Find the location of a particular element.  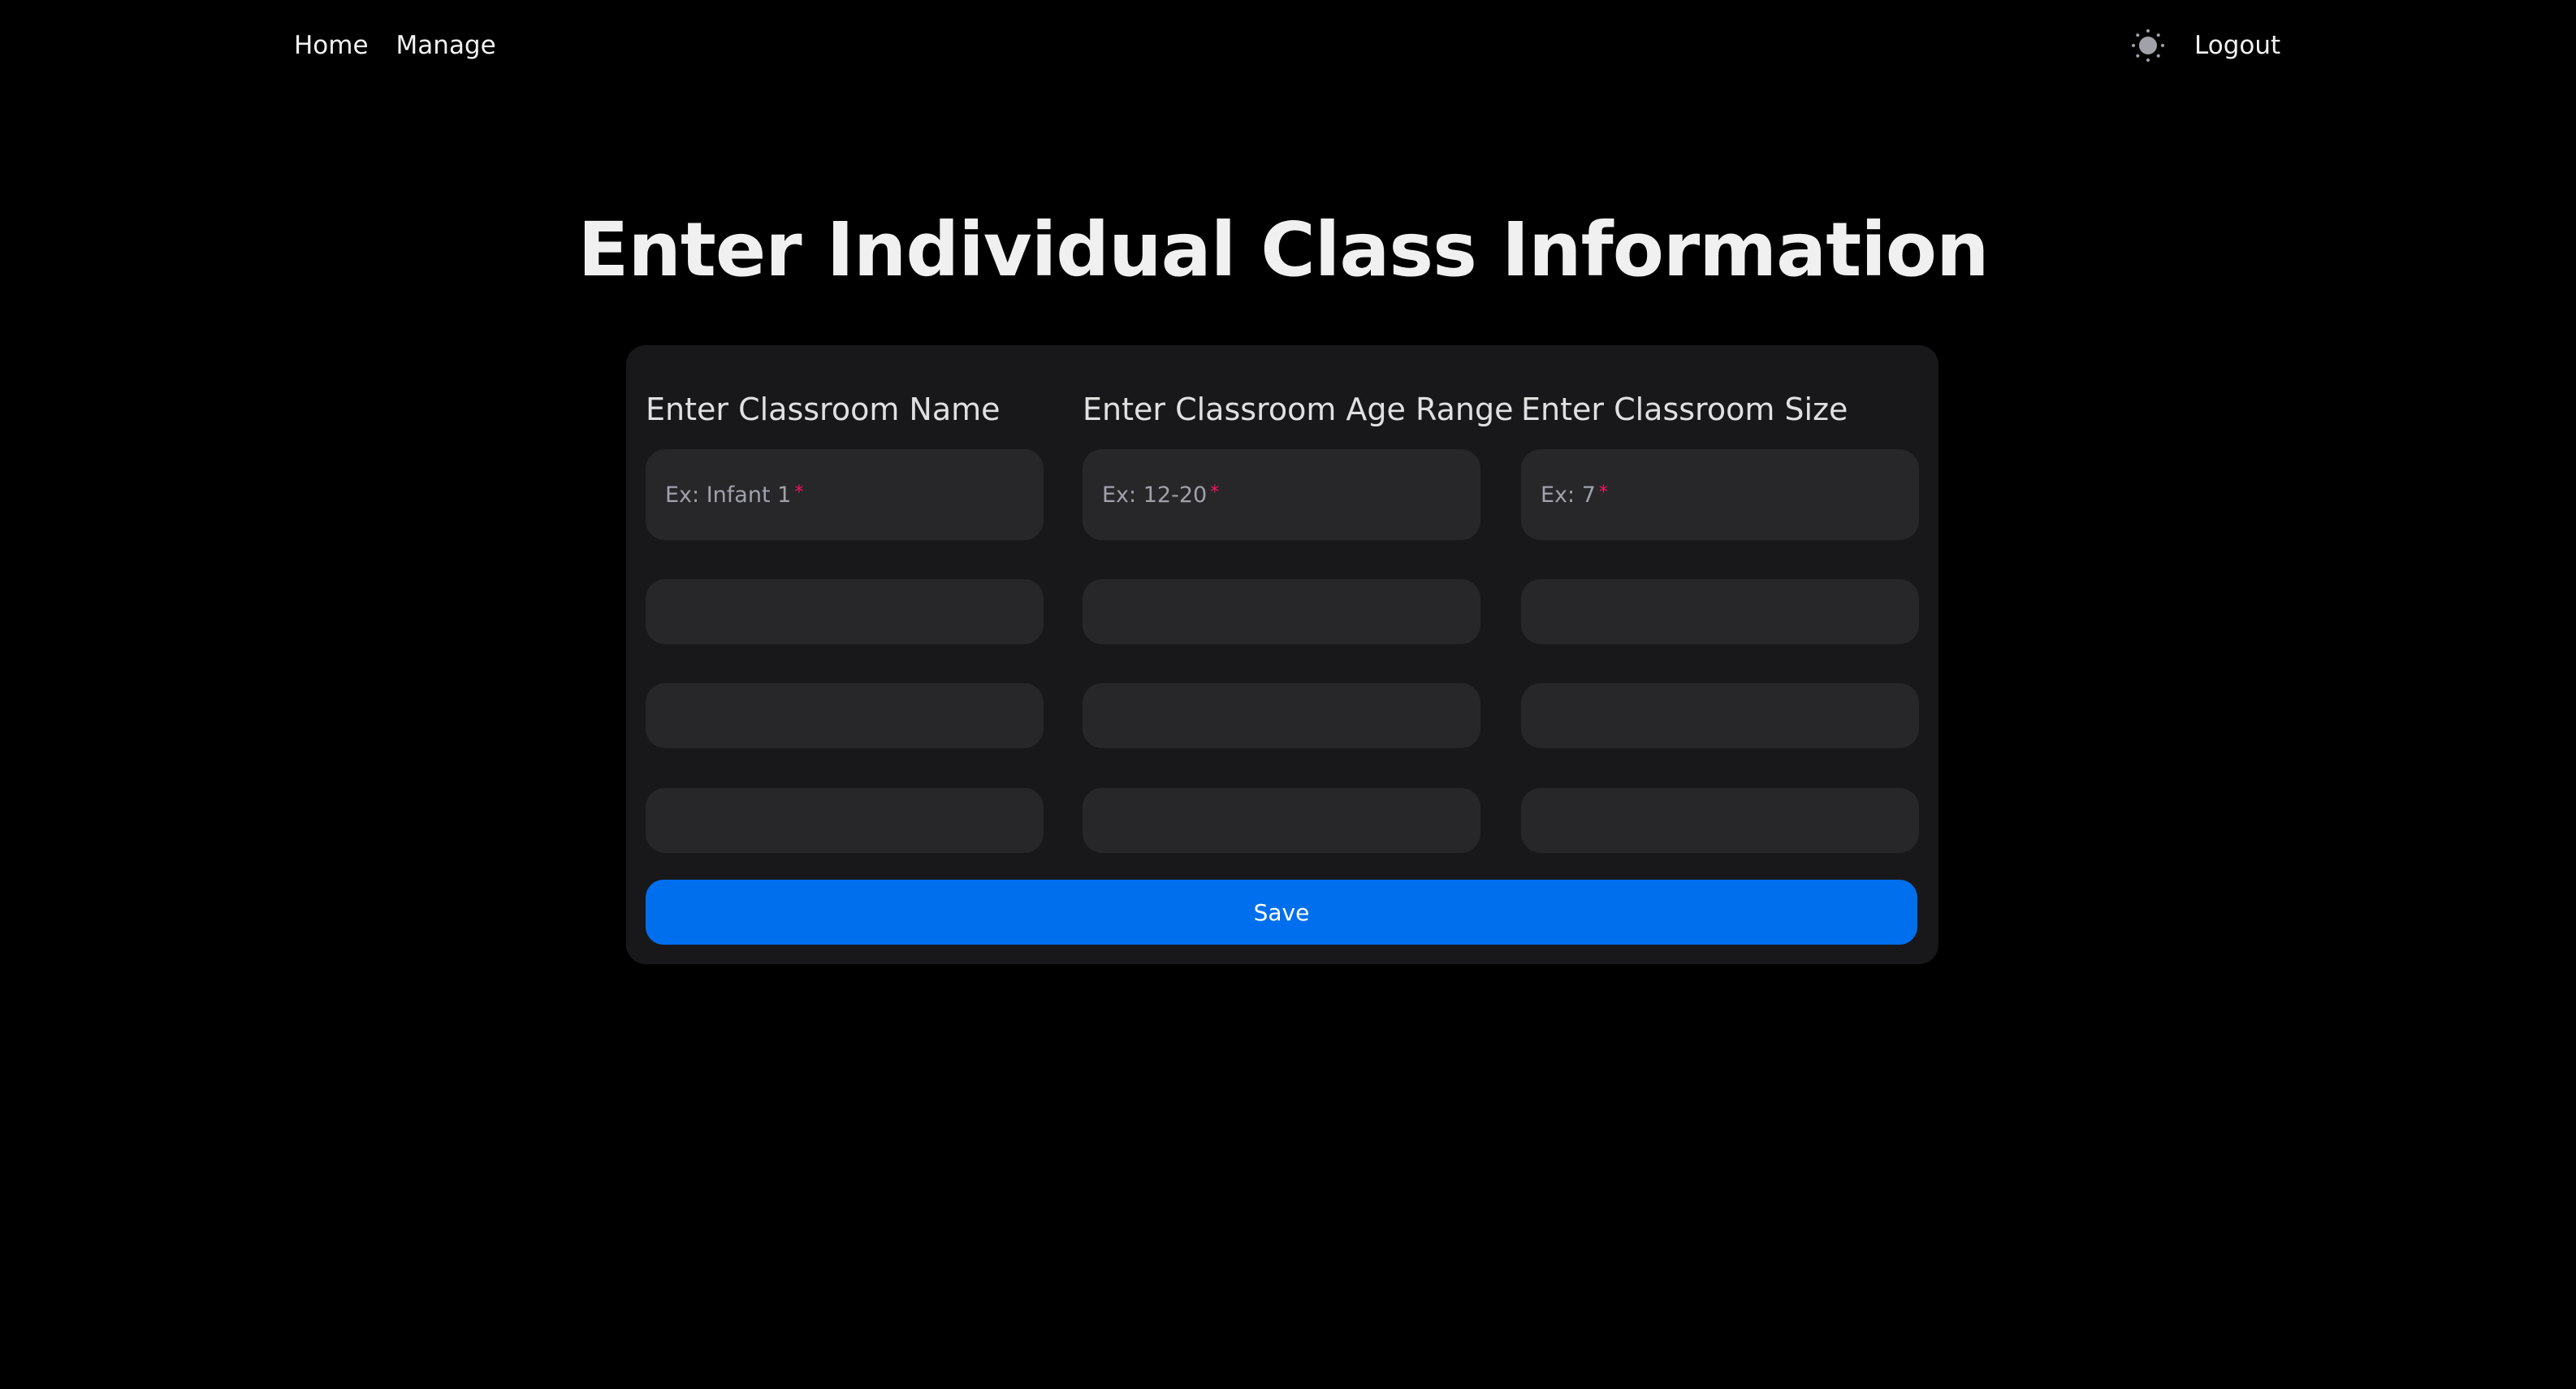

classroom-name-header: Enter Classroom Name is located at coordinates (824, 409).